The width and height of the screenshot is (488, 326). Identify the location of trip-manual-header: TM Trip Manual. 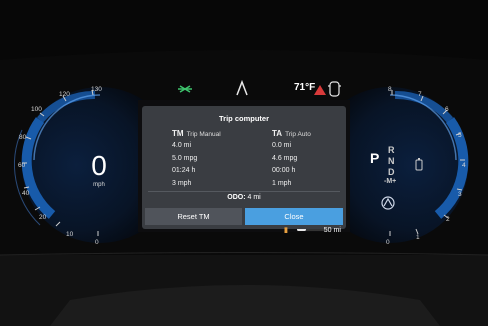
(217, 133).